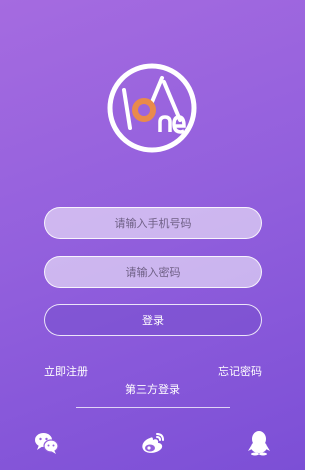 The height and width of the screenshot is (470, 320). What do you see at coordinates (259, 443) in the screenshot?
I see `qq-icon` at bounding box center [259, 443].